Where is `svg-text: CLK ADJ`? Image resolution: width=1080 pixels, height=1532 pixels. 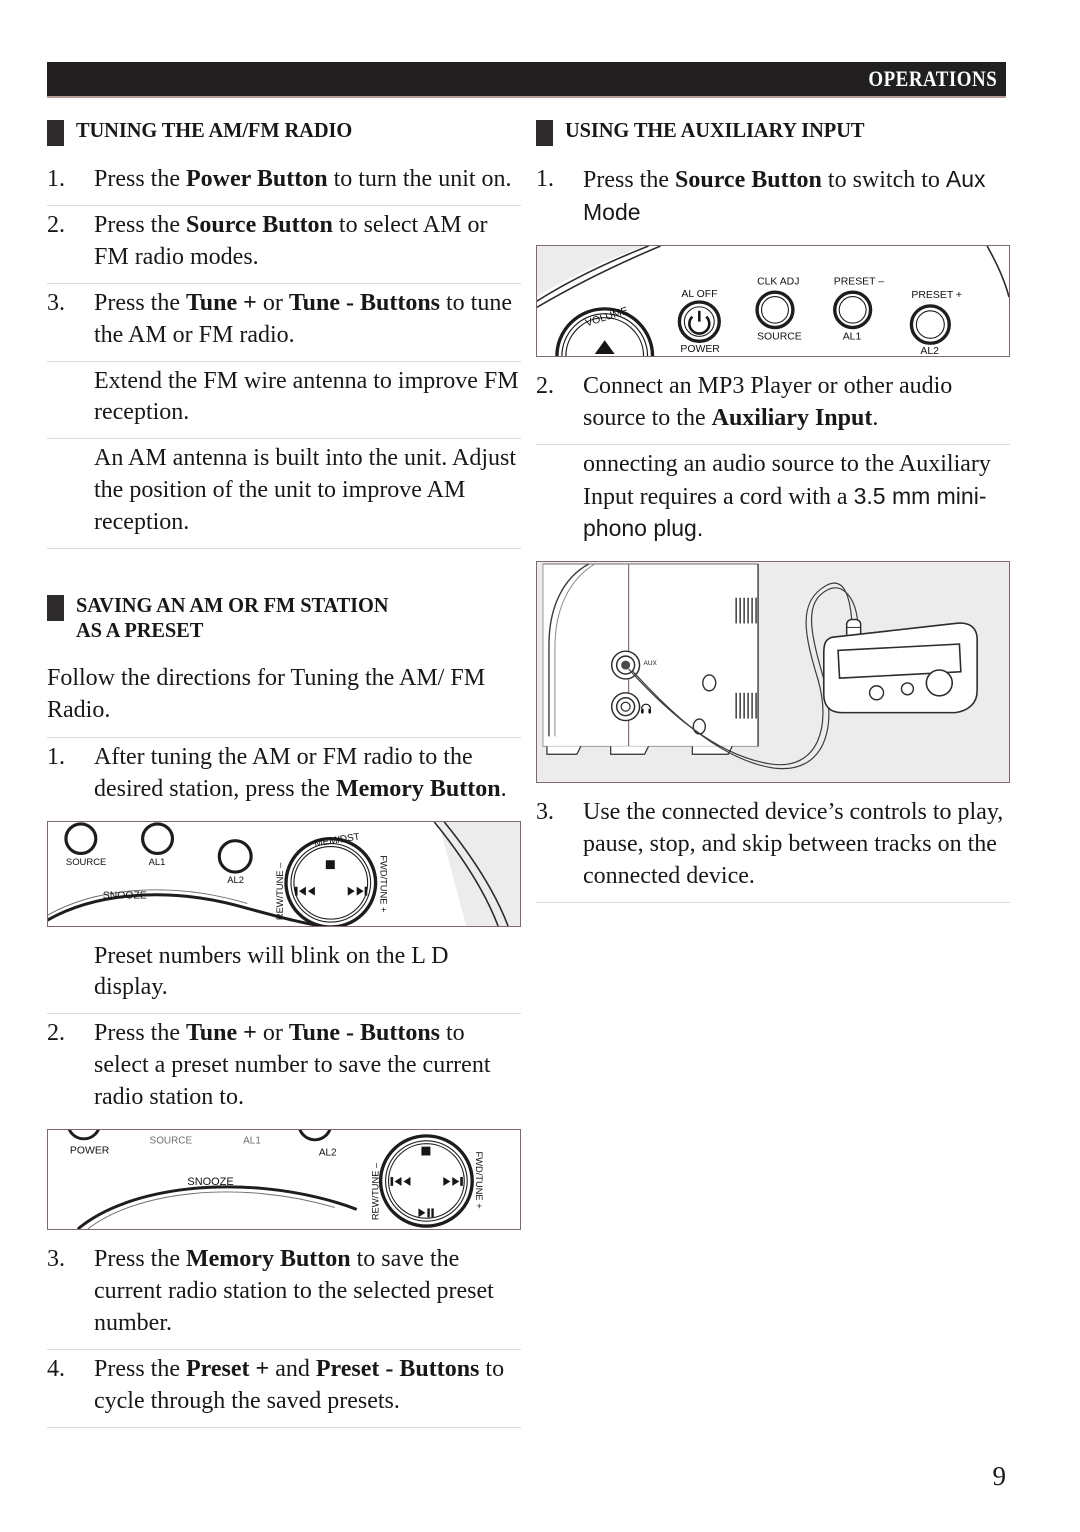
svg-text: CLK ADJ is located at coordinates (778, 281).